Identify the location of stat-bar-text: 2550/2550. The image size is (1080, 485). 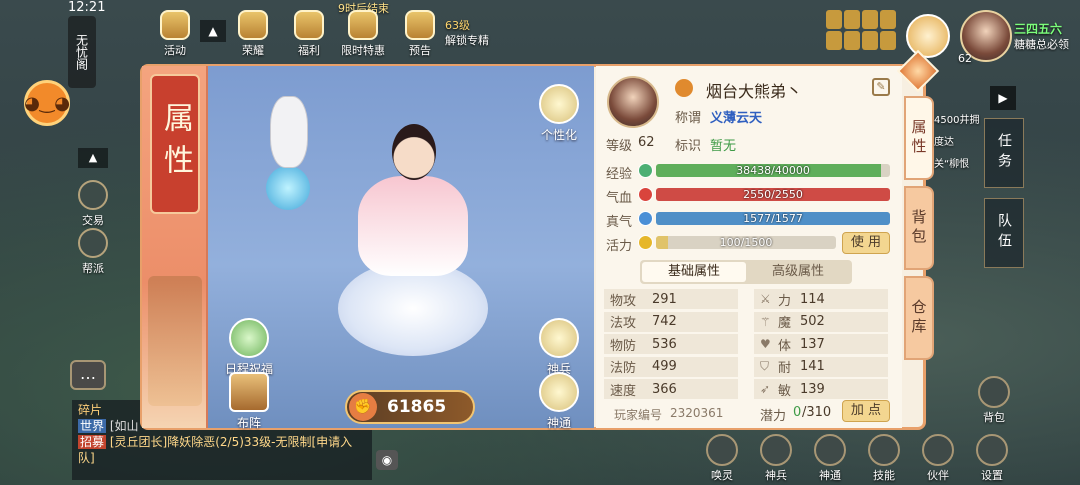
(773, 194).